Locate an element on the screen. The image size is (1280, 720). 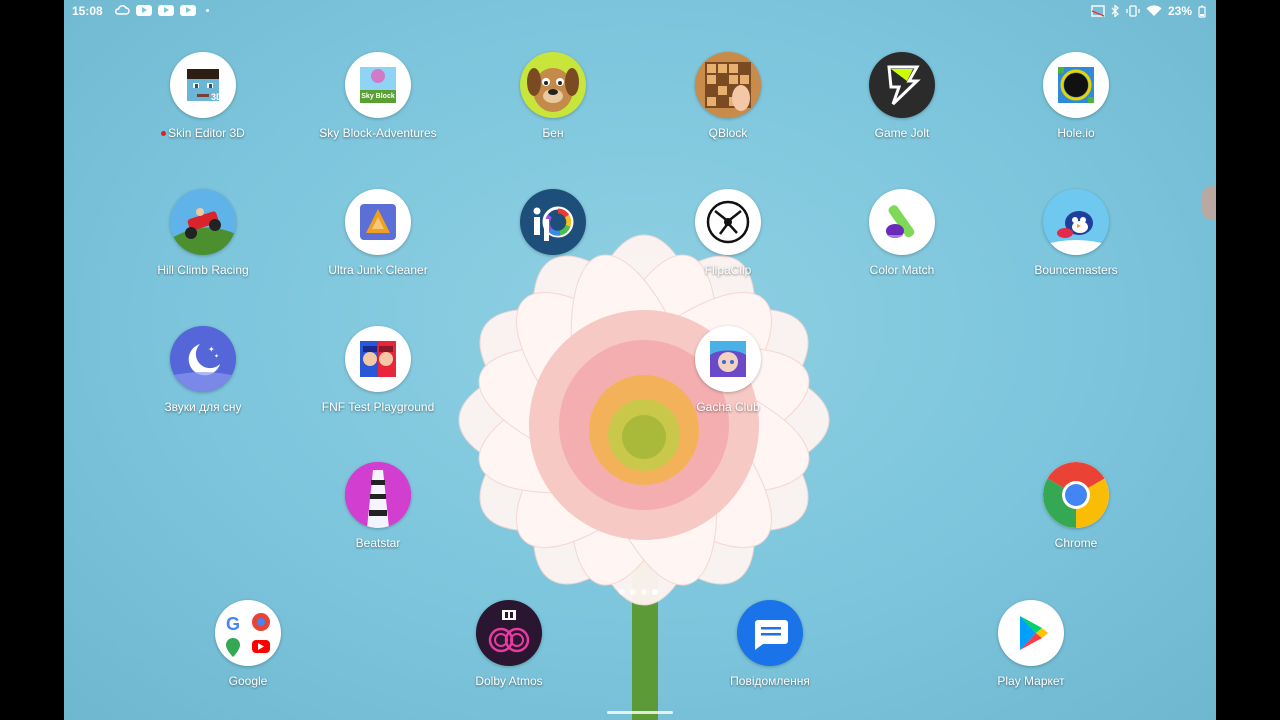
google-folder-icon: G is located at coordinates (248, 633).